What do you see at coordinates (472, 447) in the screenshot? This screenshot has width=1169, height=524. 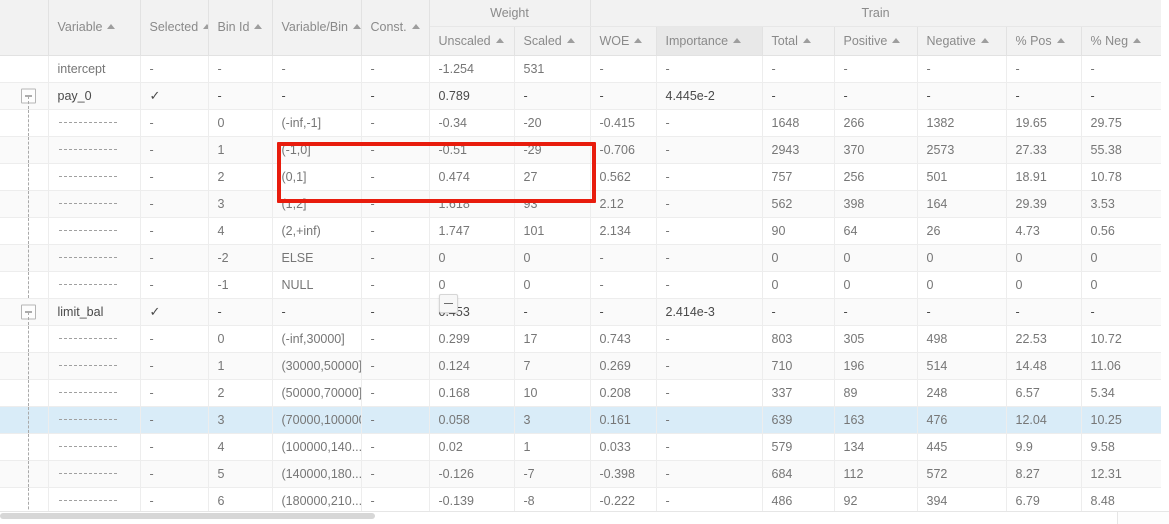 I see `cell-unscaled: 0.02` at bounding box center [472, 447].